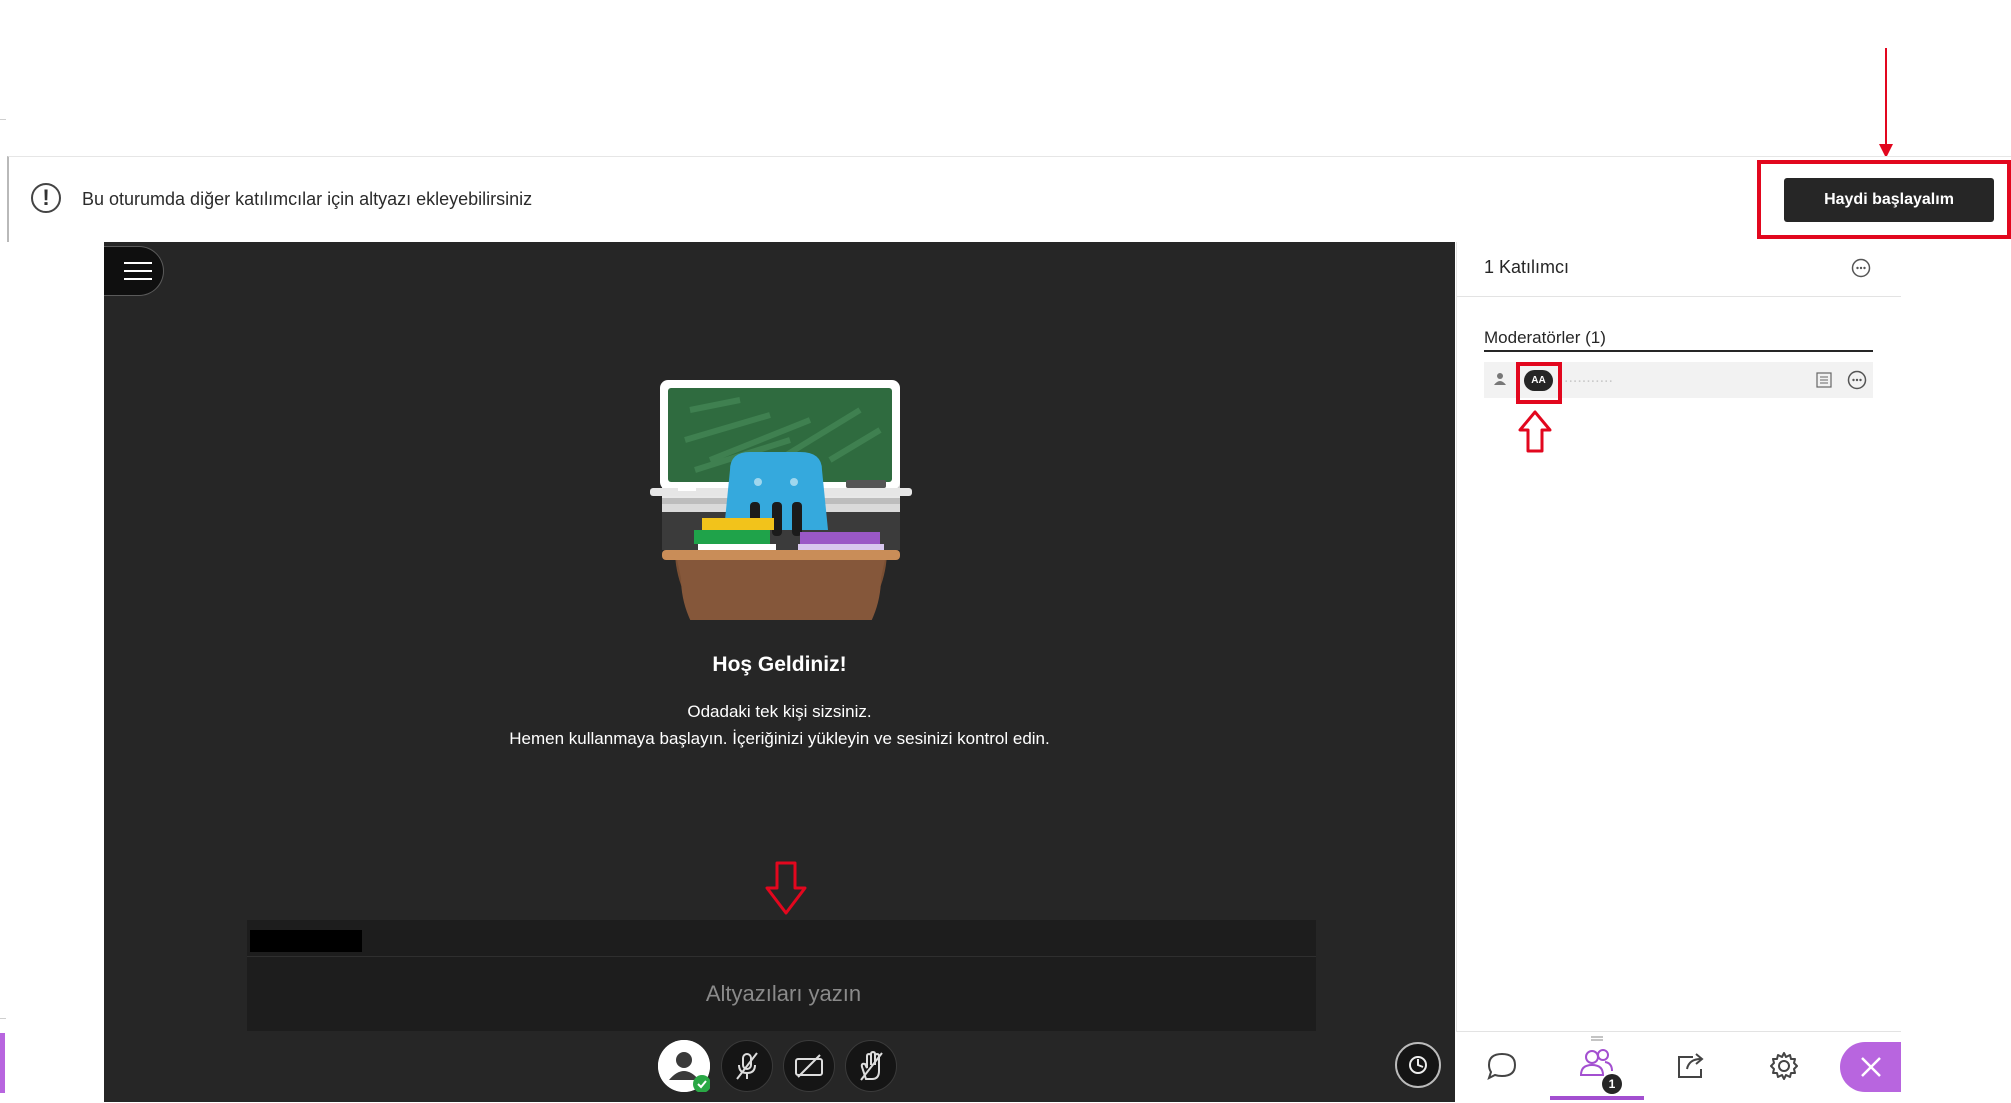 The height and width of the screenshot is (1103, 2011). I want to click on drag-handle-icon, so click(1597, 1038).